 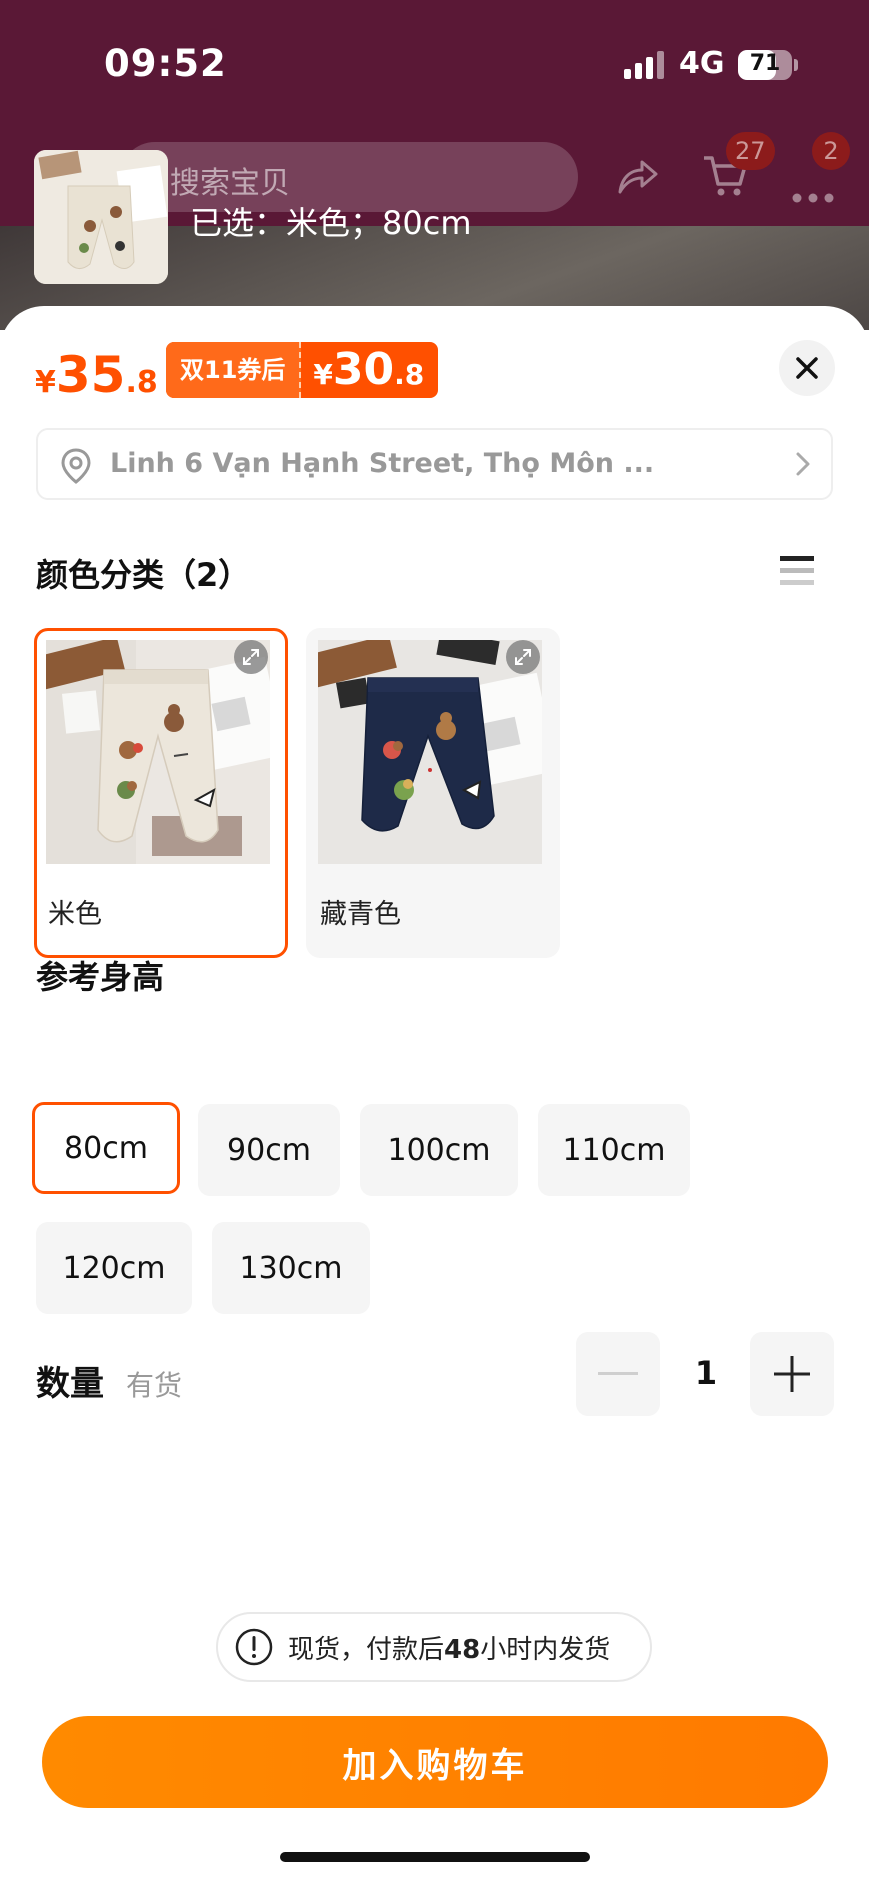 I want to click on price-decimal: .8, so click(x=141, y=382).